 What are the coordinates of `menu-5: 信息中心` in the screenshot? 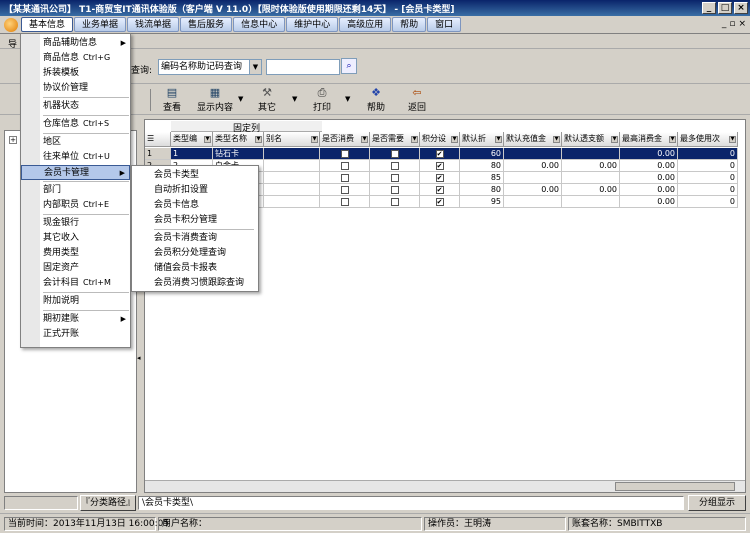 It's located at (259, 24).